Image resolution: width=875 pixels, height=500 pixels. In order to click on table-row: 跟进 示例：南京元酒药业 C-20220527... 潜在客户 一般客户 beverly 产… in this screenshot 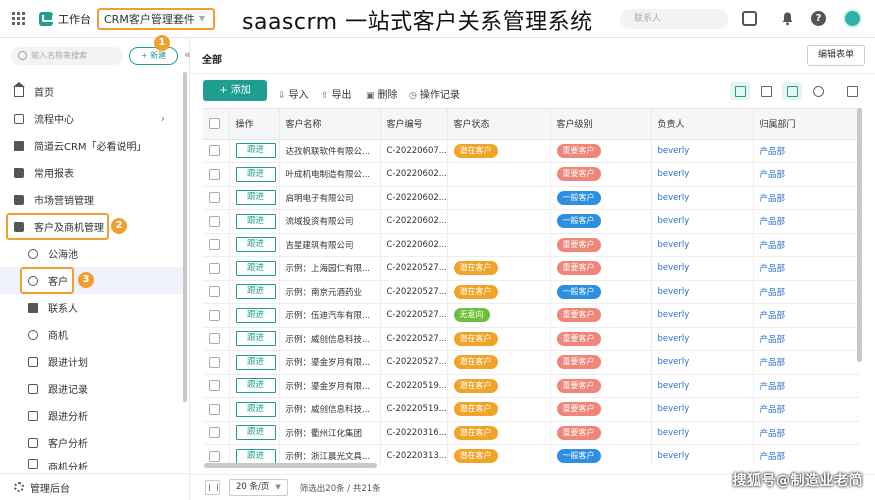, I will do `click(531, 292)`.